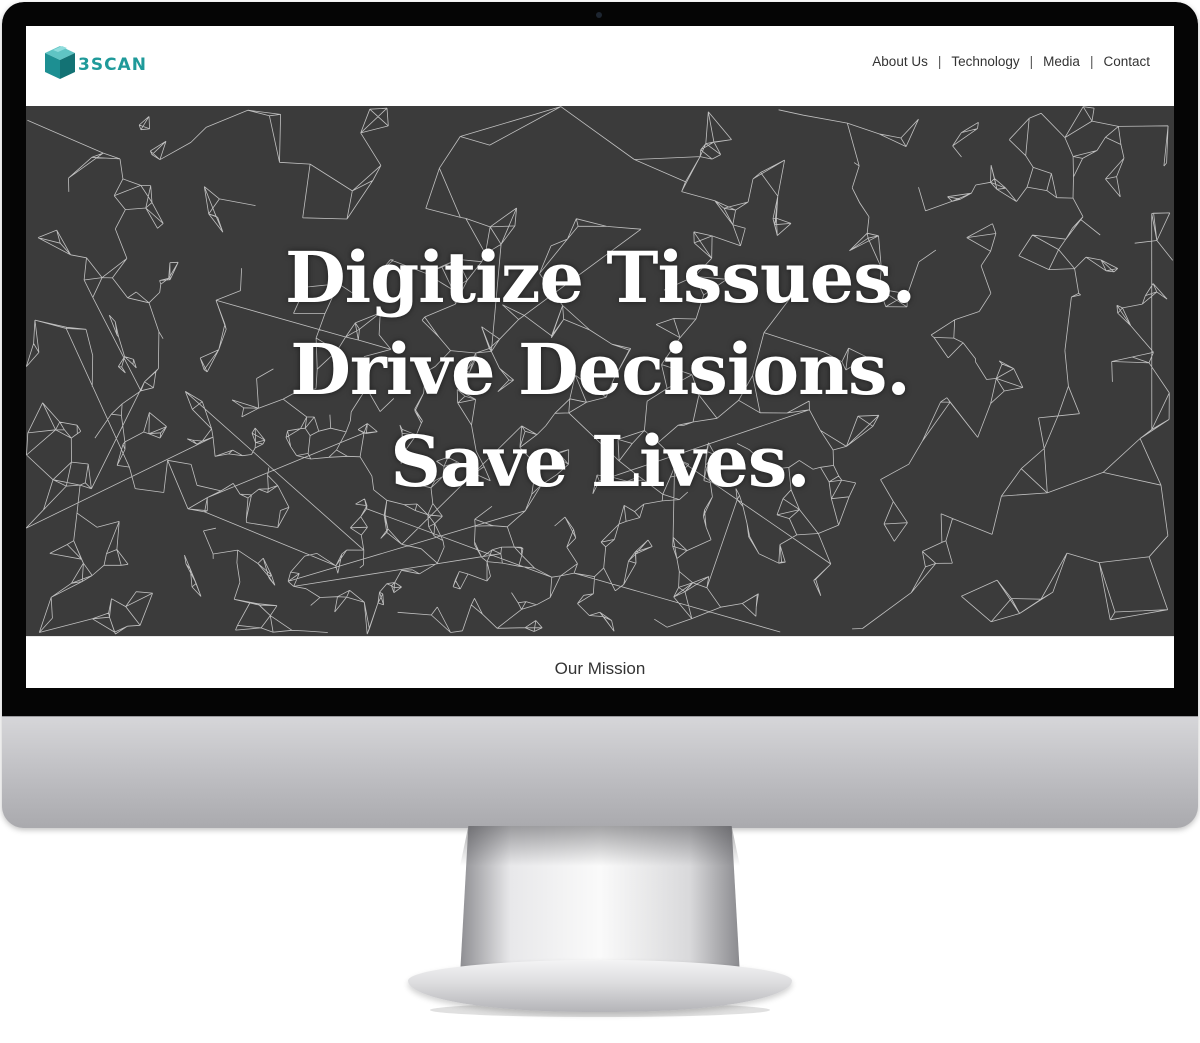 The image size is (1200, 1043). Describe the element at coordinates (60, 62) in the screenshot. I see `cube-logo-icon` at that location.